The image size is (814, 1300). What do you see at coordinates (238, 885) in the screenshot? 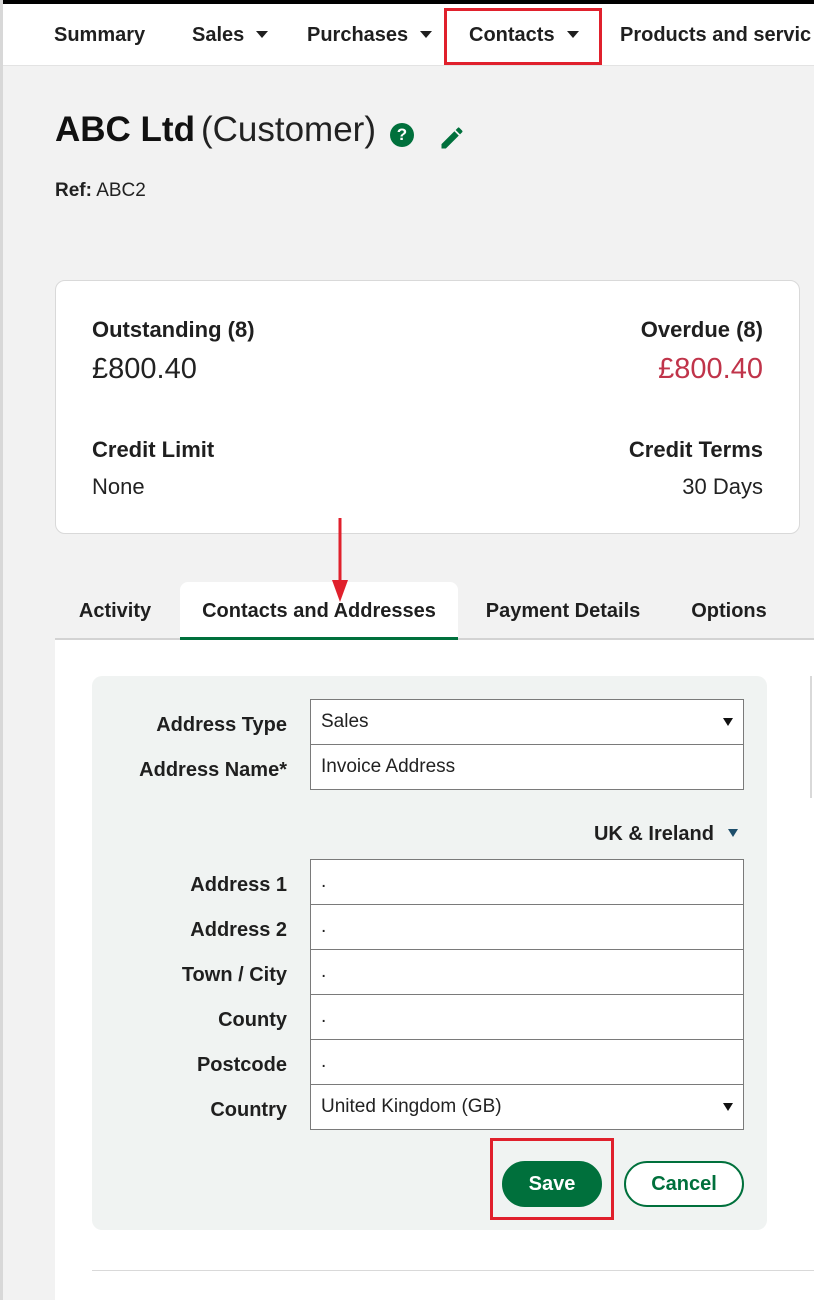
I see `address1-label: Address 1` at bounding box center [238, 885].